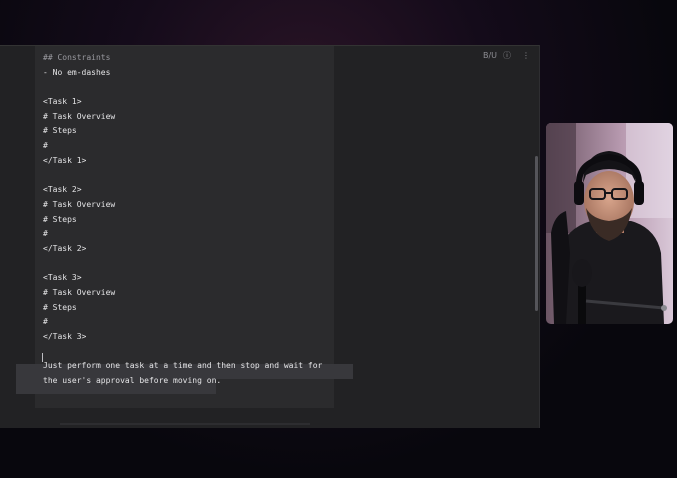 The width and height of the screenshot is (677, 478). I want to click on editor-line: </Task 2>, so click(65, 248).